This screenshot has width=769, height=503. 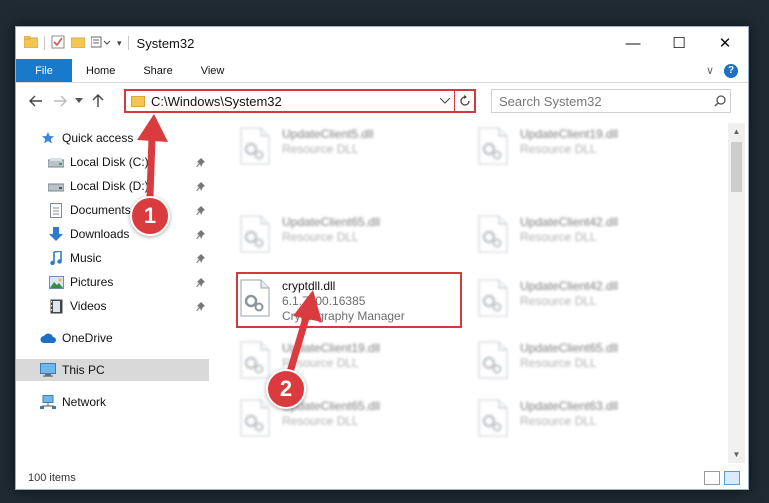 I want to click on nav-item-local-disk-d: Local Disk (D:), so click(x=127, y=186).